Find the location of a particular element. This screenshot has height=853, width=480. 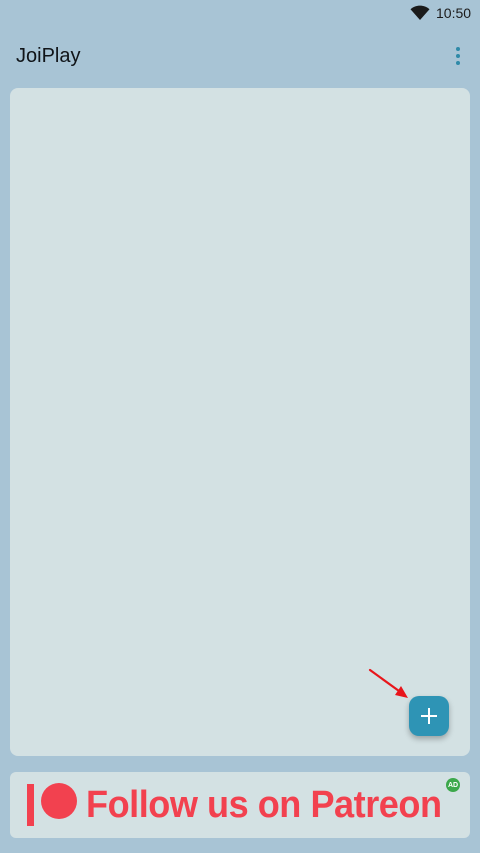

add-game-button is located at coordinates (429, 716).